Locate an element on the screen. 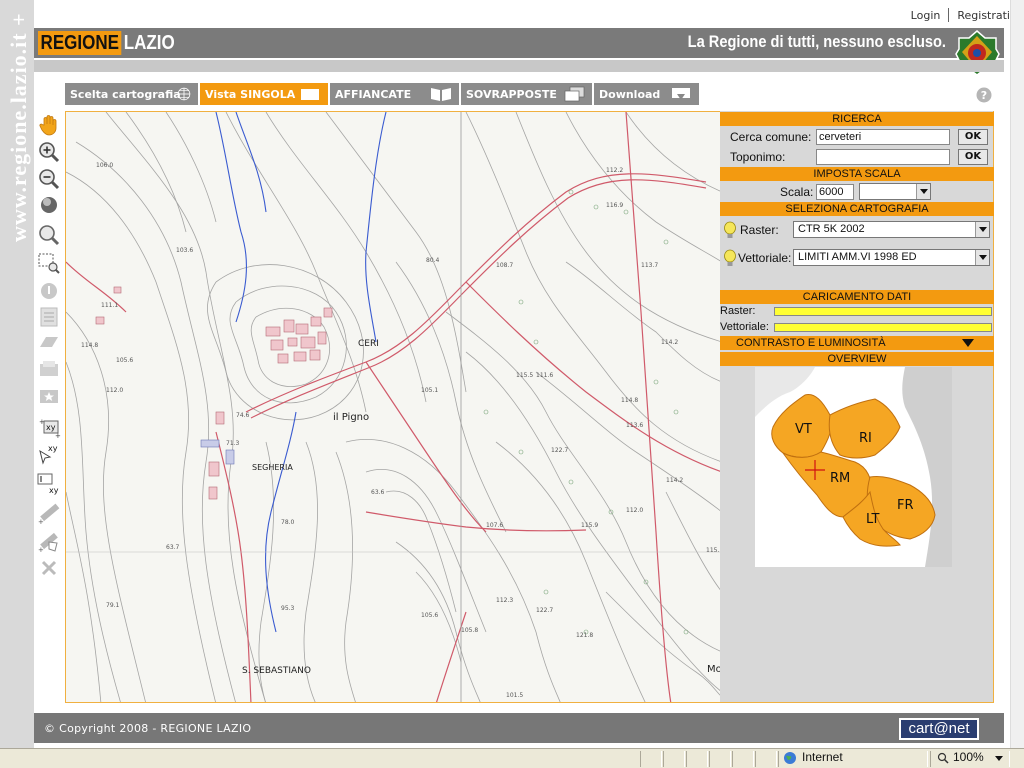 This screenshot has height=768, width=1024. svg-text: 101.5 is located at coordinates (514, 695).